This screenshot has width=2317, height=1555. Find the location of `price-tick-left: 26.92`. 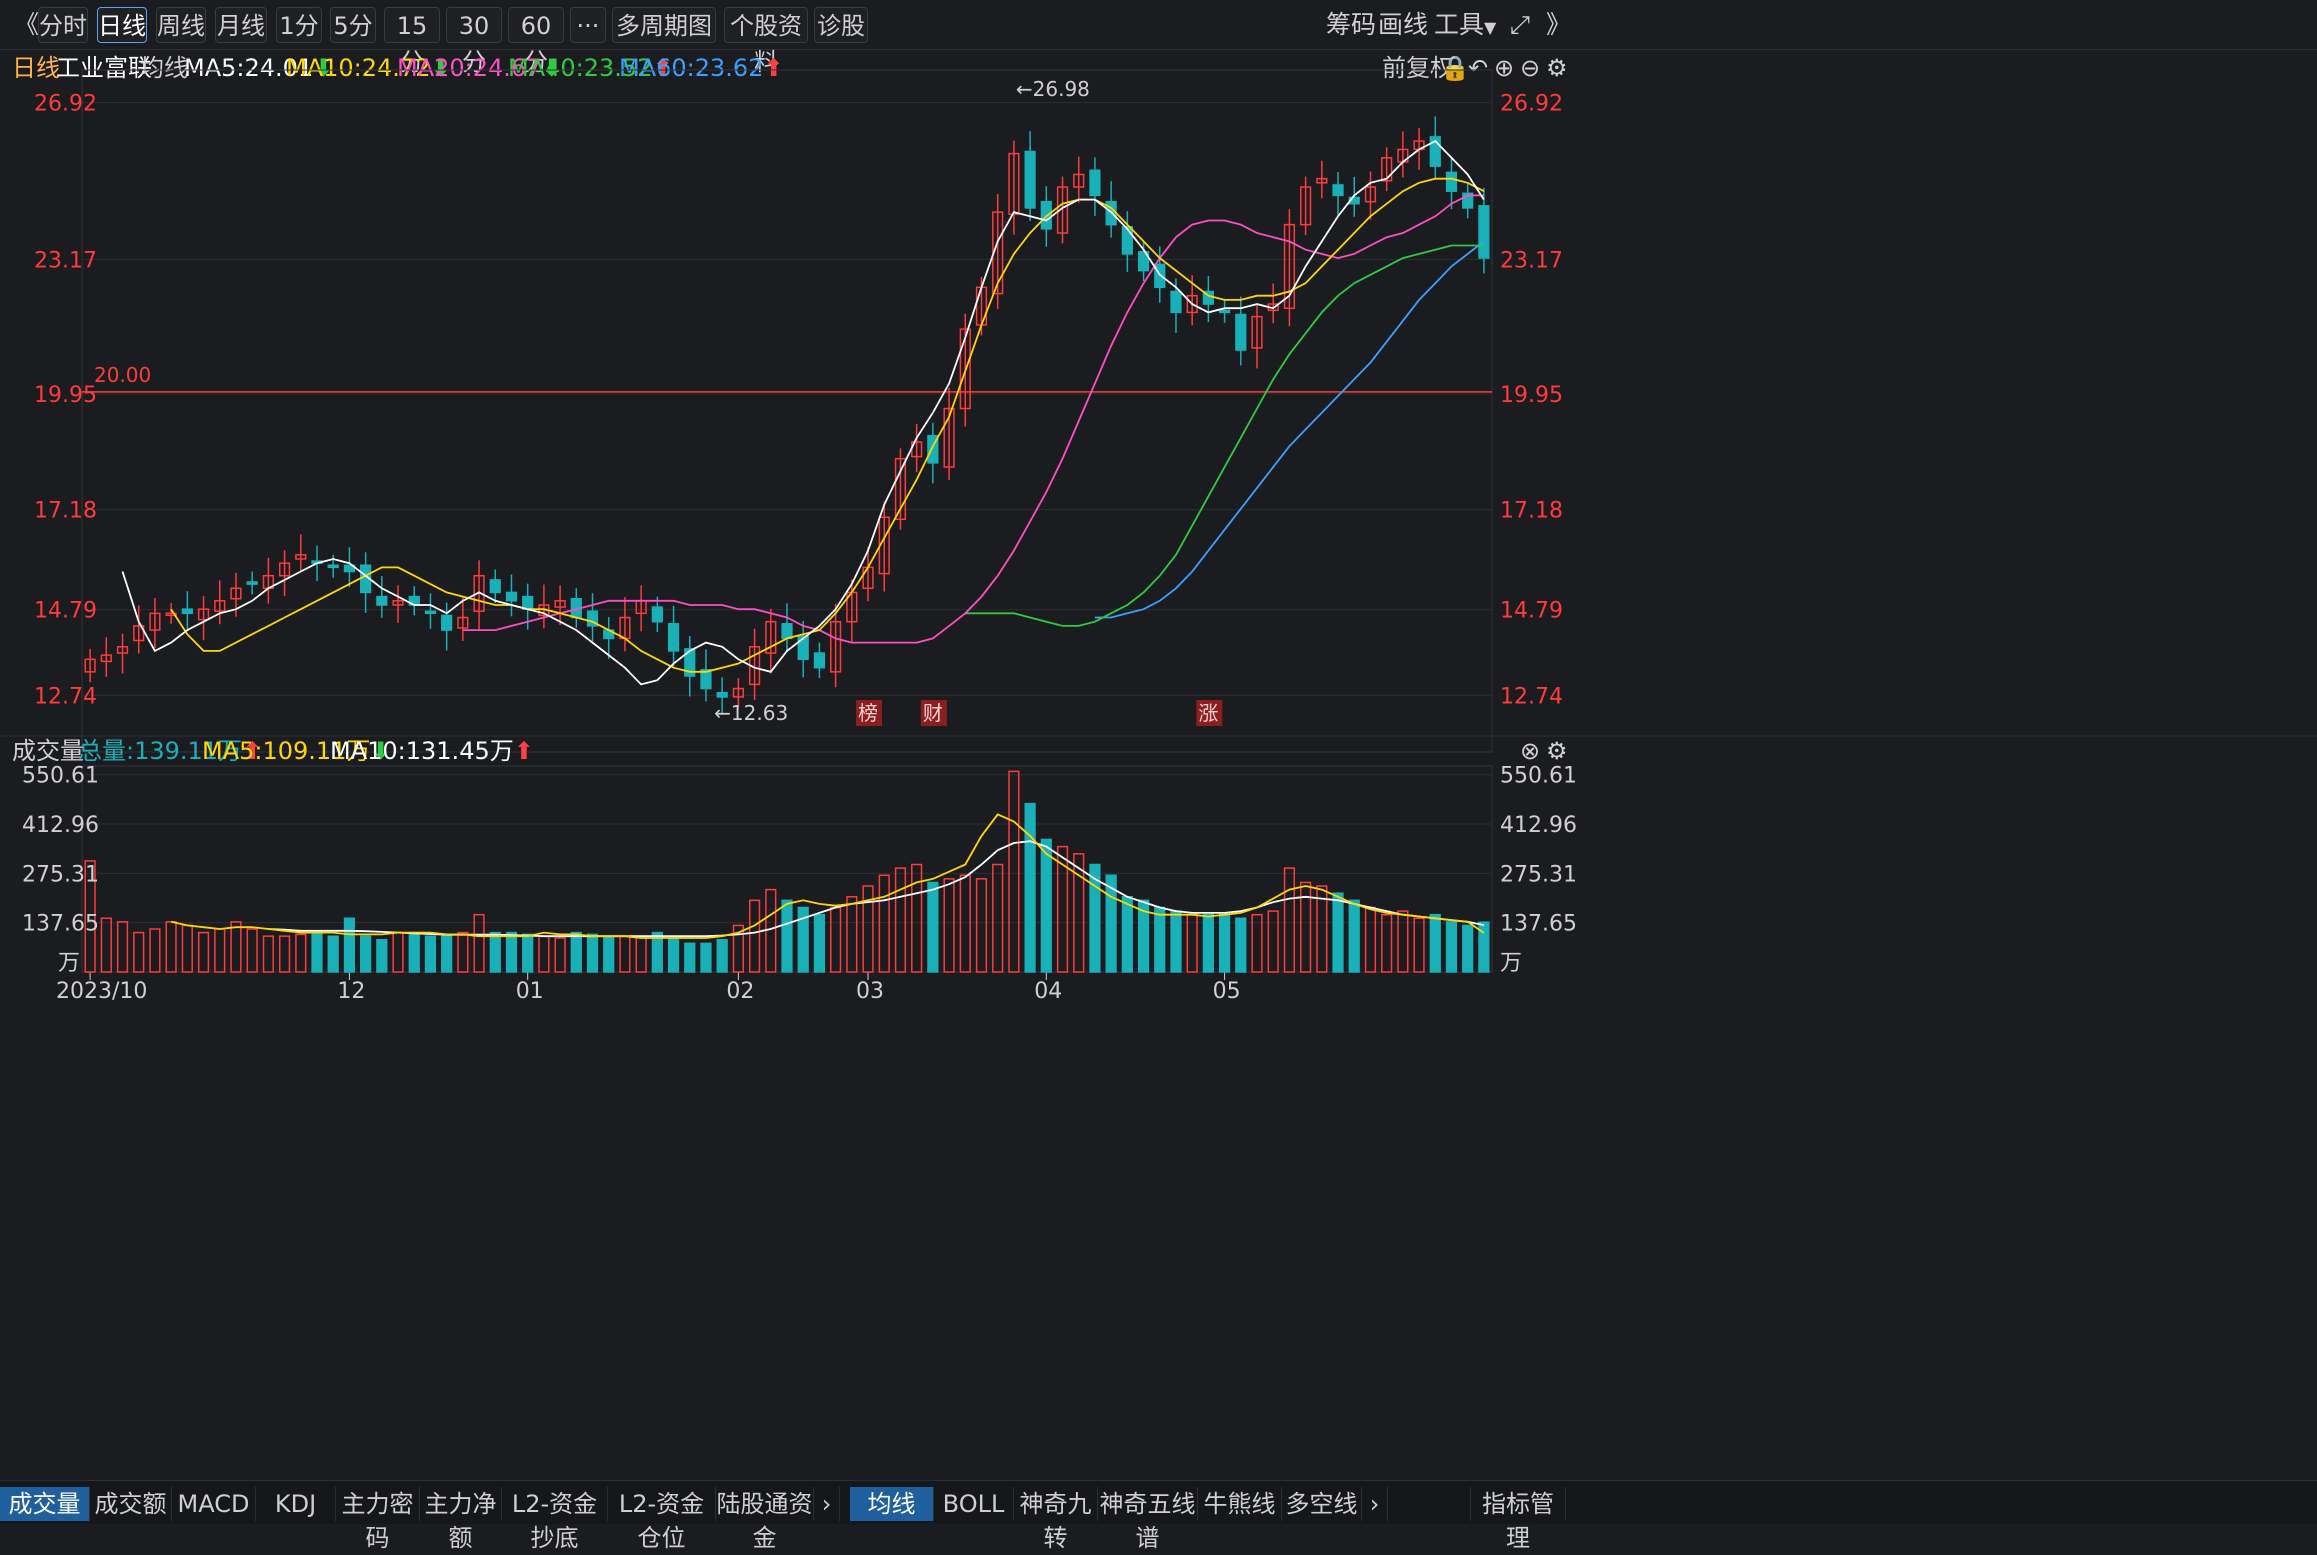

price-tick-left: 26.92 is located at coordinates (65, 104).